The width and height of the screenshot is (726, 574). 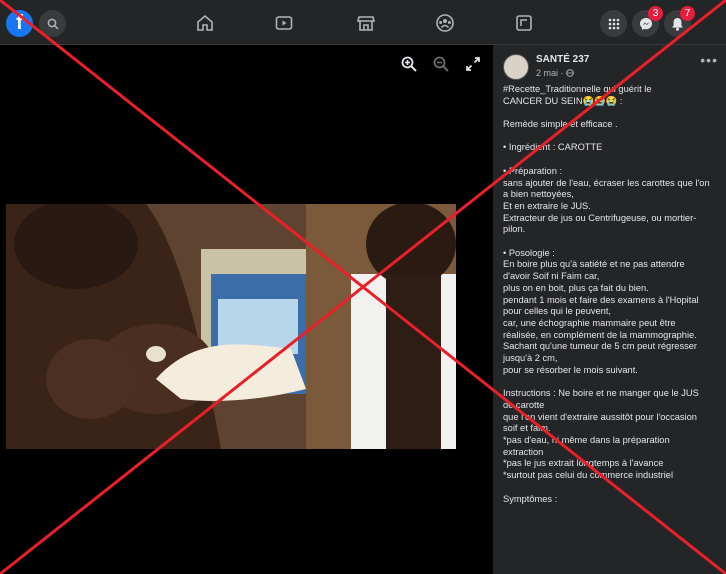 What do you see at coordinates (205, 23) in the screenshot?
I see `home-icon` at bounding box center [205, 23].